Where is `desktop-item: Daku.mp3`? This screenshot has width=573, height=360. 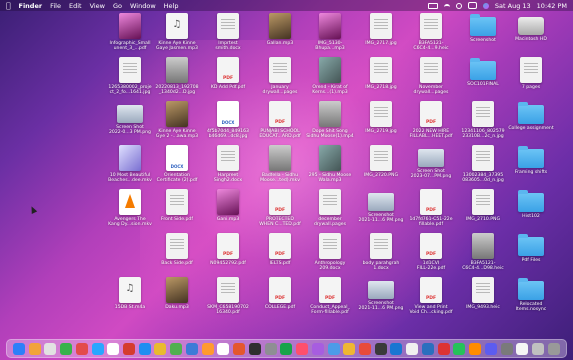
desktop-item: Daku.mp3 is located at coordinates (177, 293).